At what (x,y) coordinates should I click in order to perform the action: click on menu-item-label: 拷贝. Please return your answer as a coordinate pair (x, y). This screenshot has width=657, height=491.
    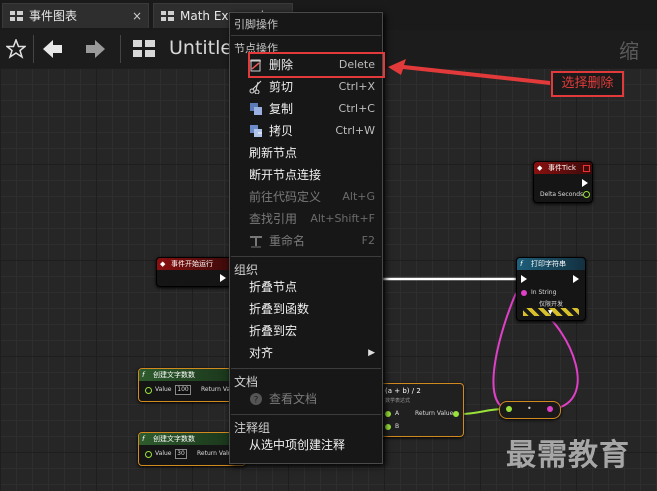
    Looking at the image, I should click on (281, 131).